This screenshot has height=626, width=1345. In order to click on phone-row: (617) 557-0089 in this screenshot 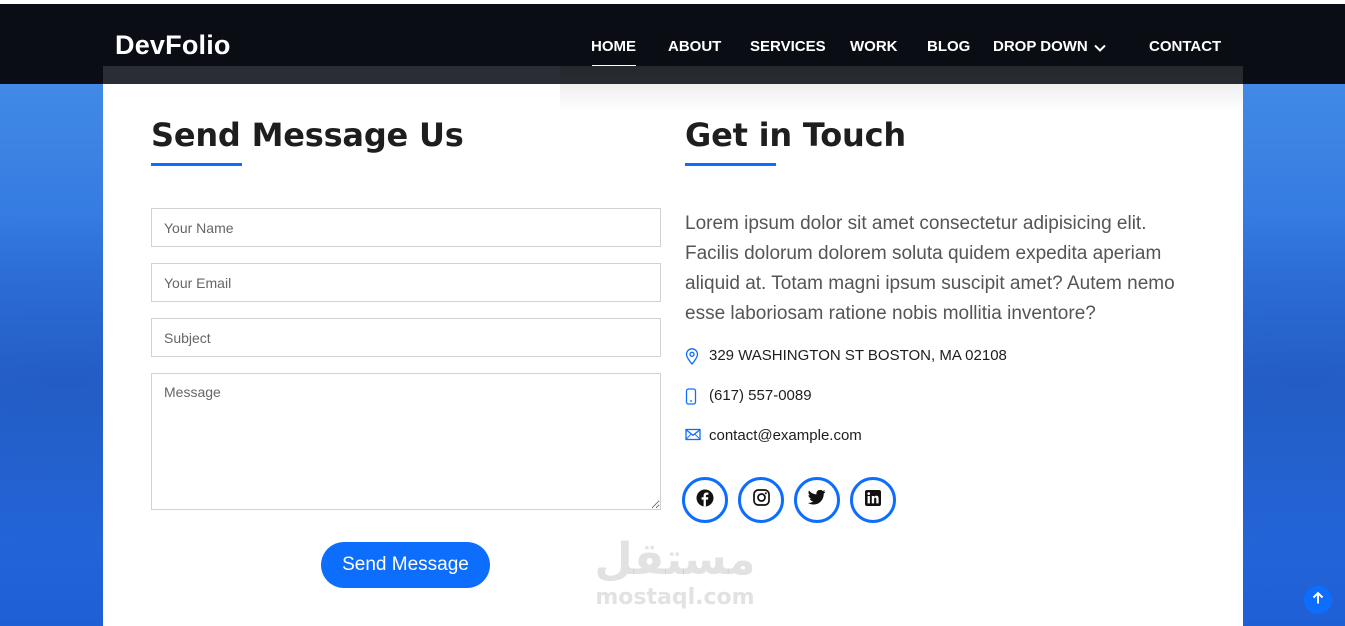, I will do `click(775, 397)`.